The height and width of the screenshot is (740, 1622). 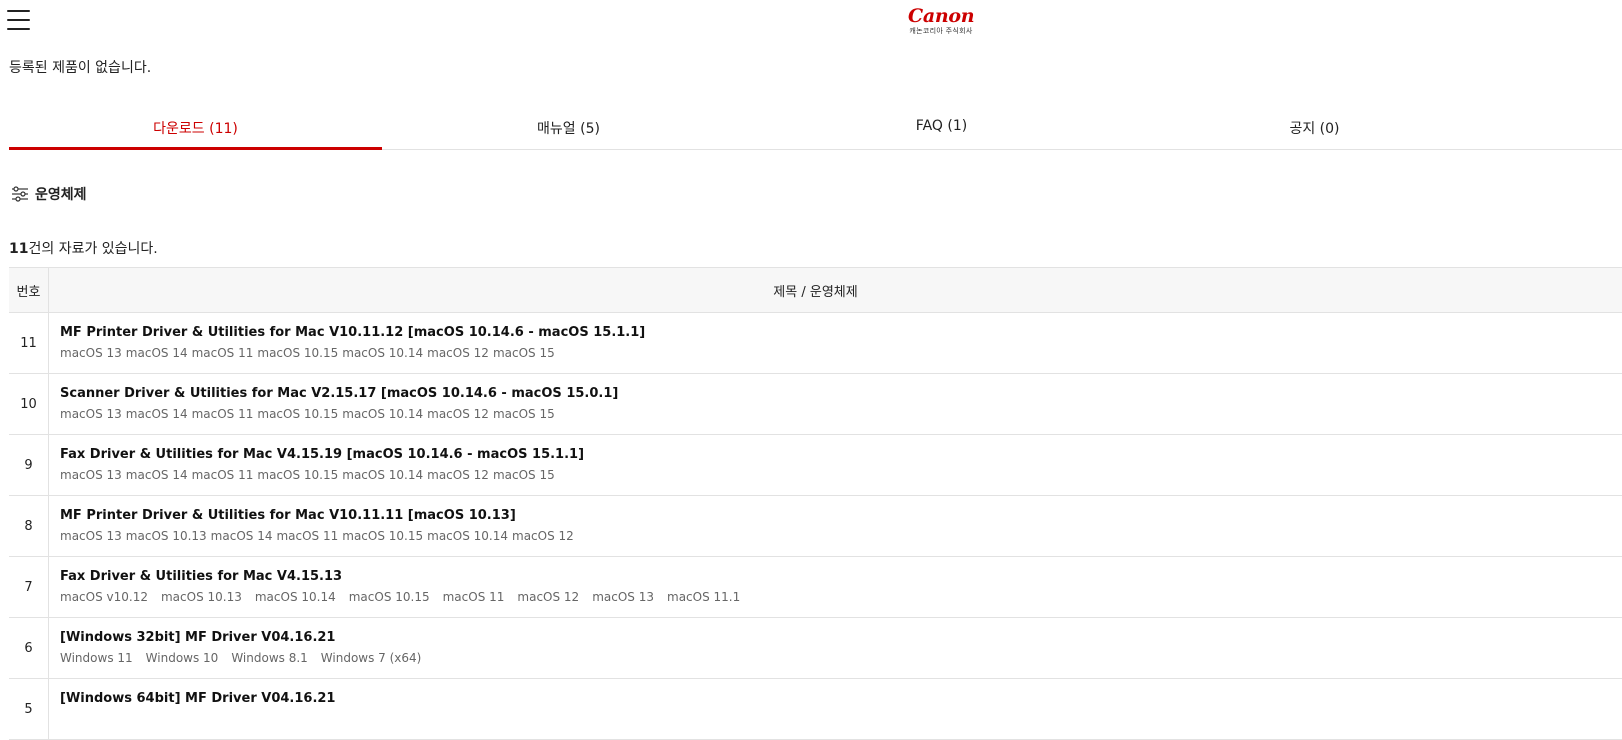 What do you see at coordinates (29, 404) in the screenshot?
I see `row-number: 10` at bounding box center [29, 404].